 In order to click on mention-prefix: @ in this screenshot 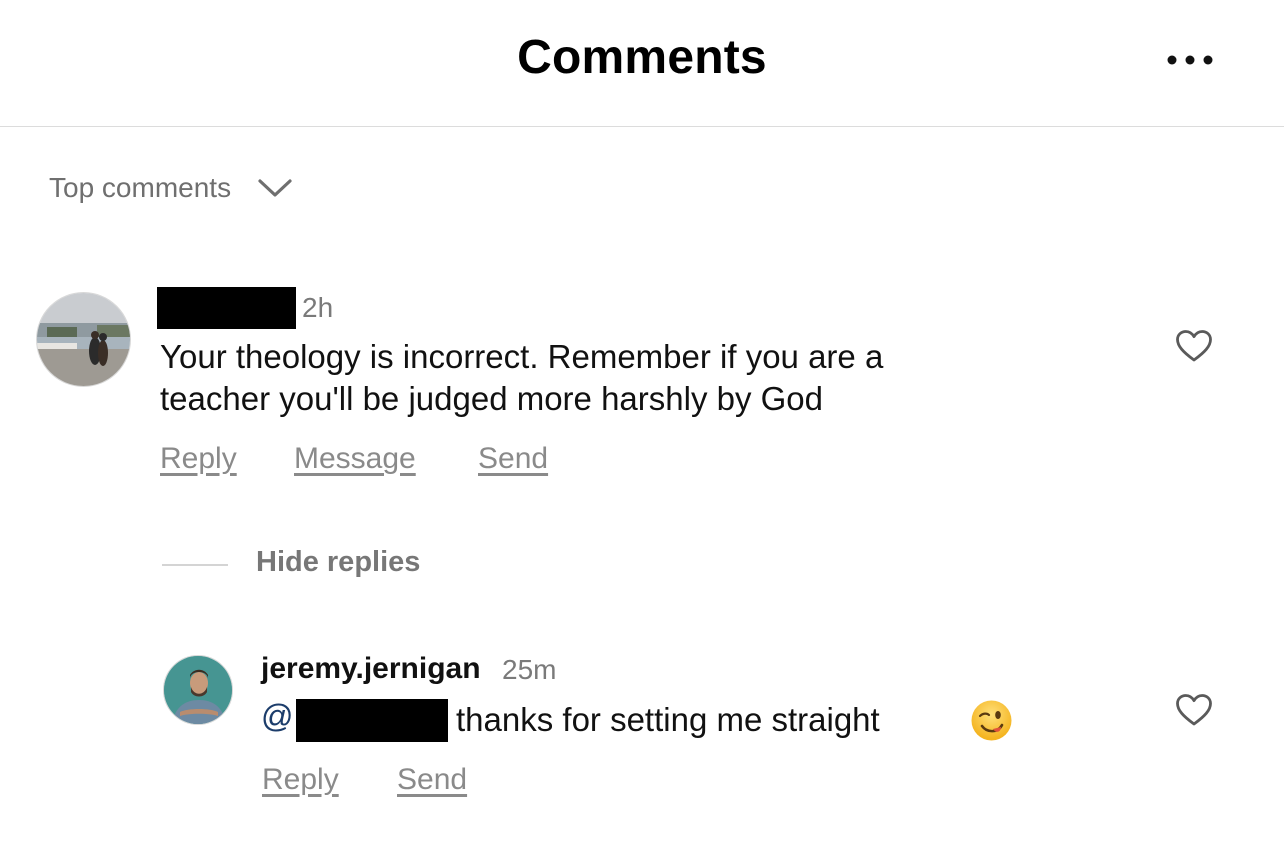, I will do `click(277, 716)`.